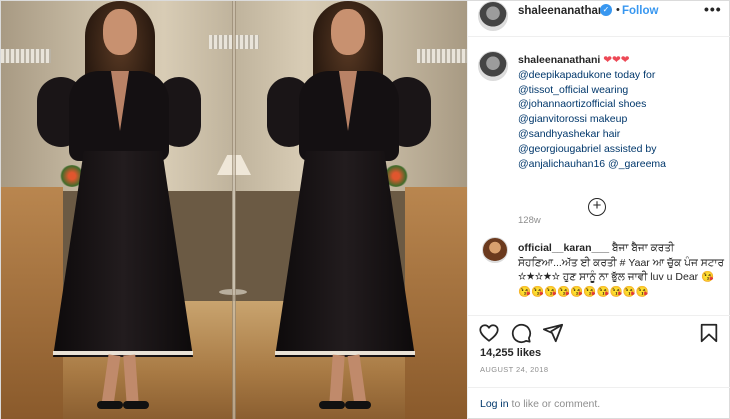 This screenshot has height=419, width=730. I want to click on commenter-avatar, so click(495, 250).